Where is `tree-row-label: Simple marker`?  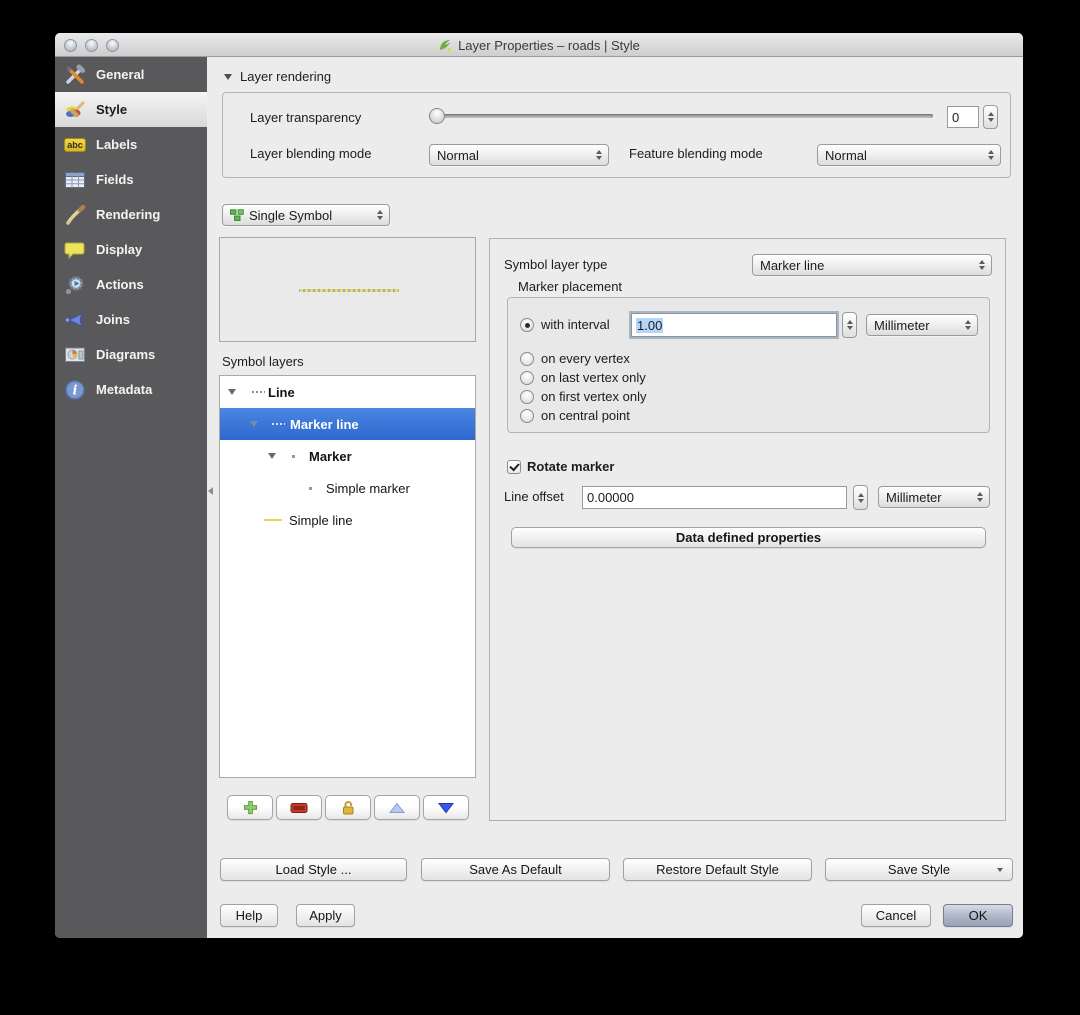
tree-row-label: Simple marker is located at coordinates (368, 488).